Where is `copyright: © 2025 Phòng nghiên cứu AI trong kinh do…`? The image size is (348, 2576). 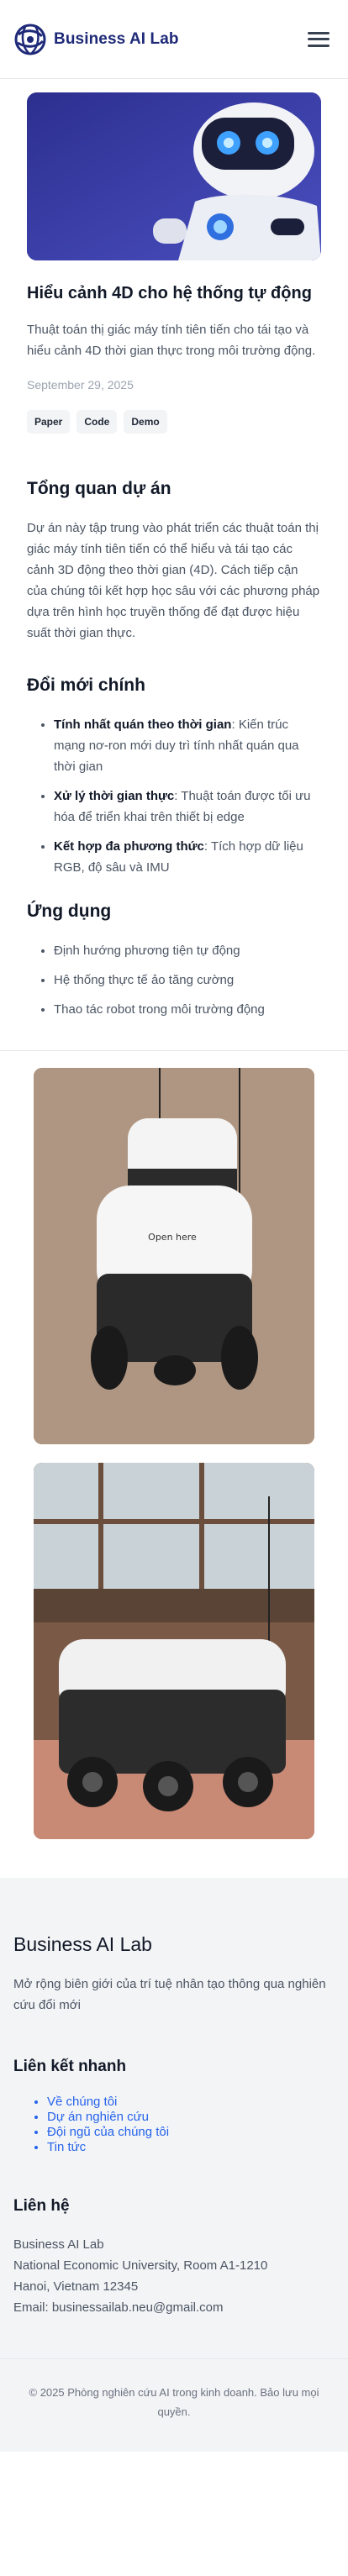 copyright: © 2025 Phòng nghiên cứu AI trong kinh do… is located at coordinates (174, 2405).